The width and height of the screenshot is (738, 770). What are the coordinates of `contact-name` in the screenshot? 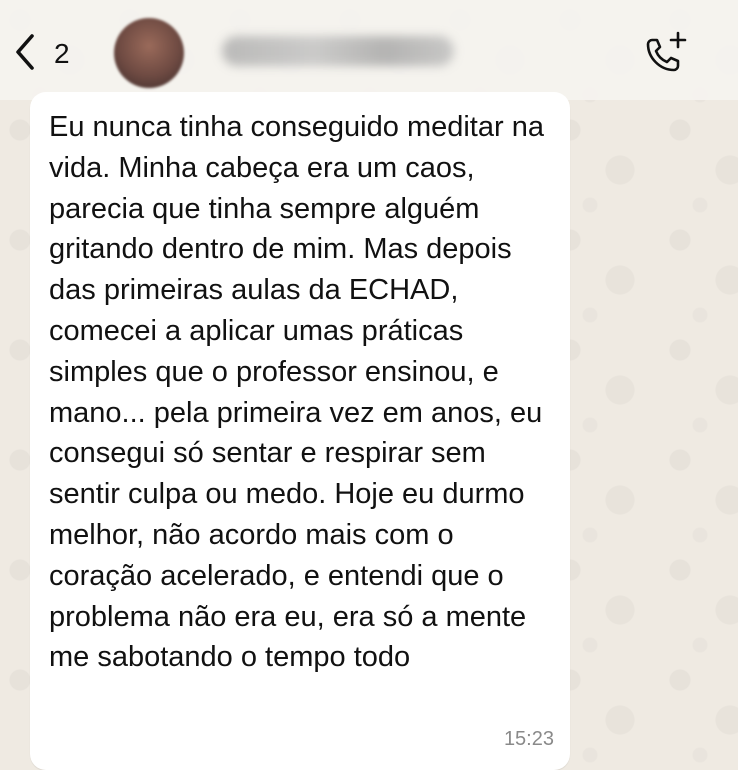 It's located at (338, 51).